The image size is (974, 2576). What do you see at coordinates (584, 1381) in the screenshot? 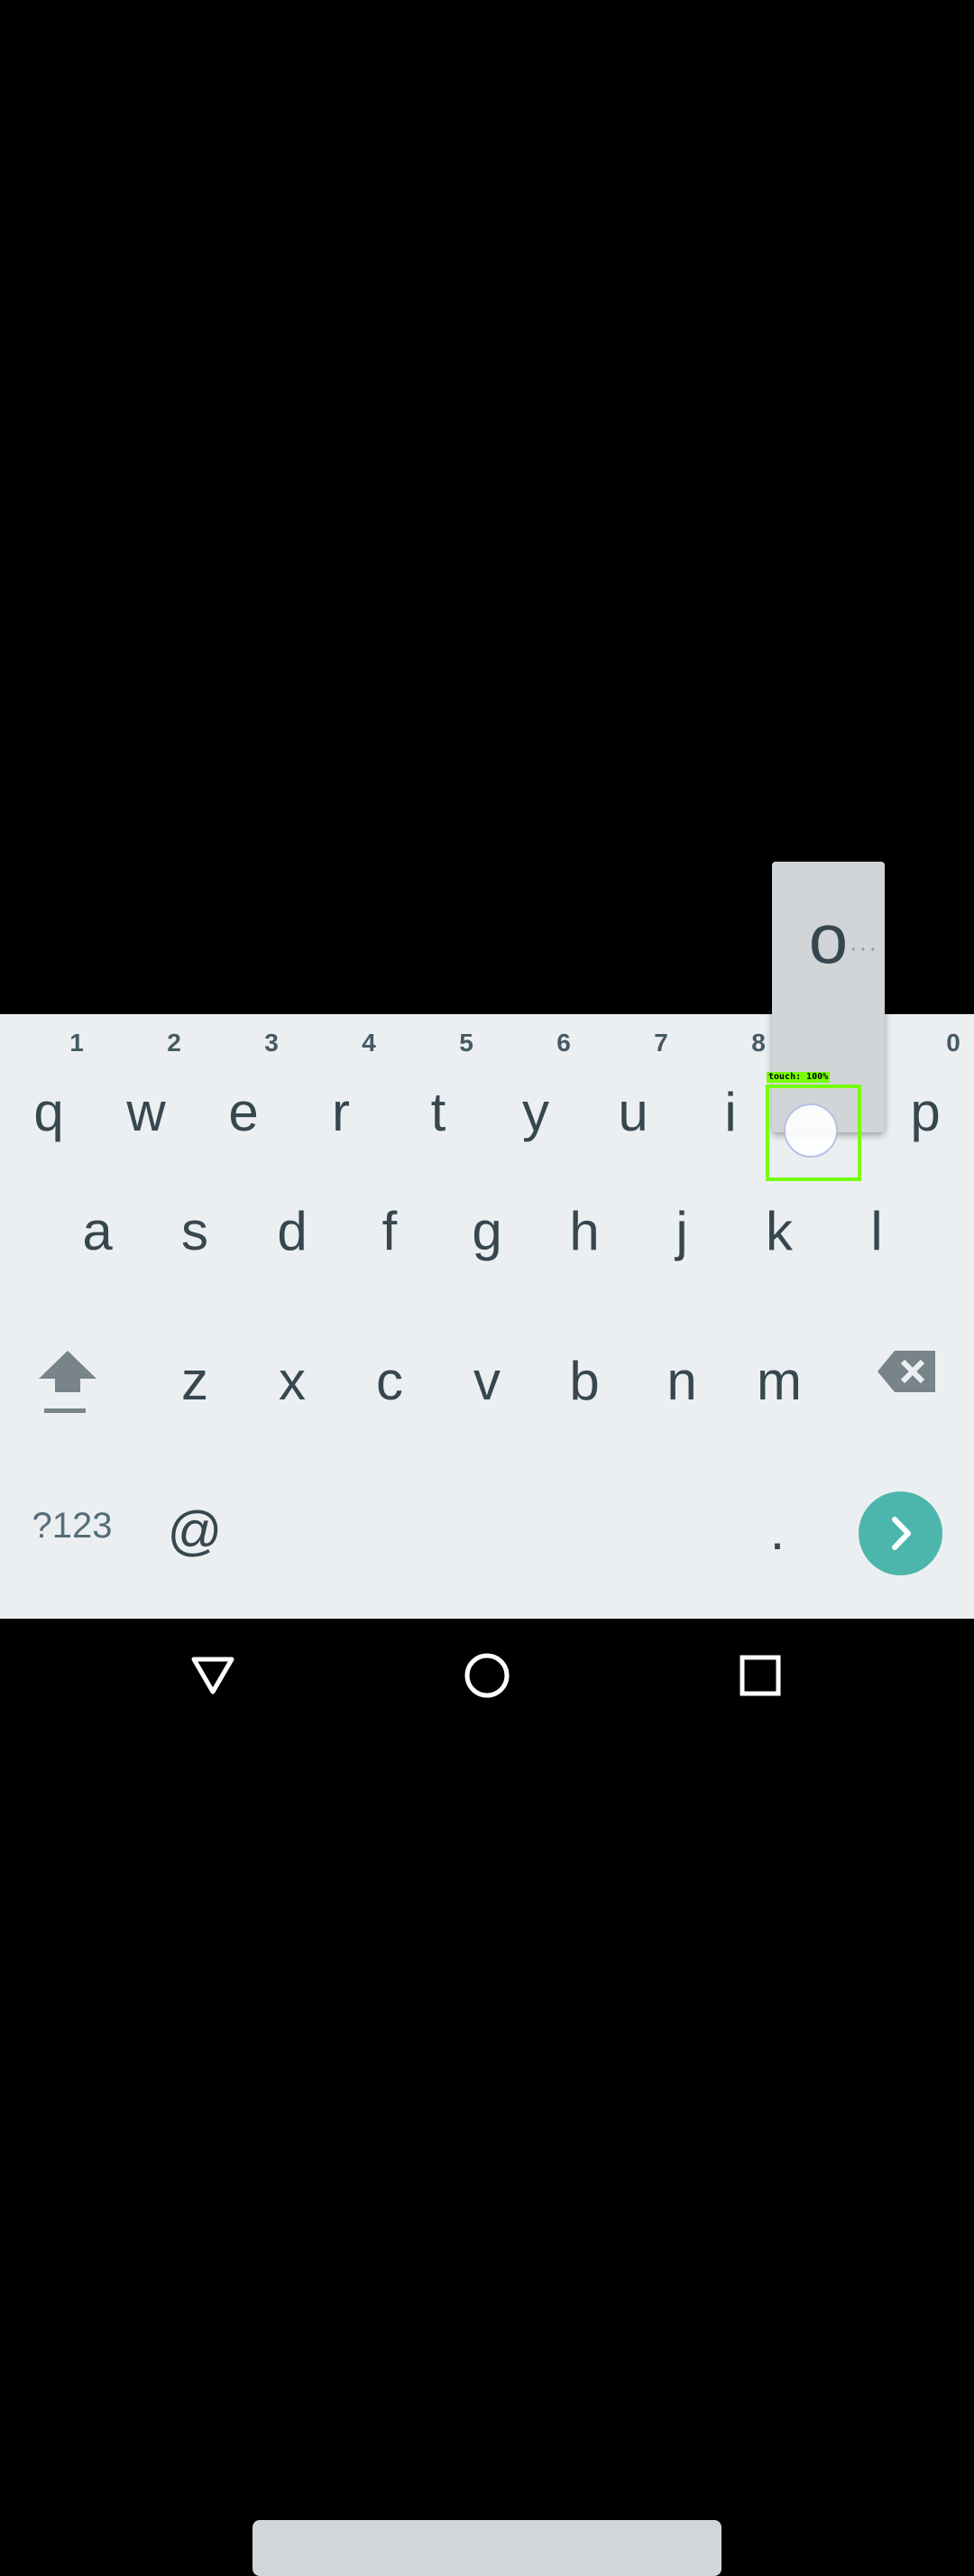
I see `key-label: b` at bounding box center [584, 1381].